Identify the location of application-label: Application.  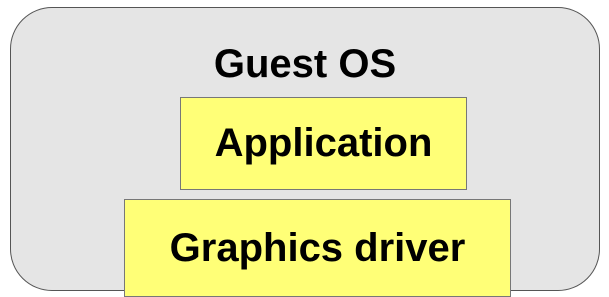
(323, 143).